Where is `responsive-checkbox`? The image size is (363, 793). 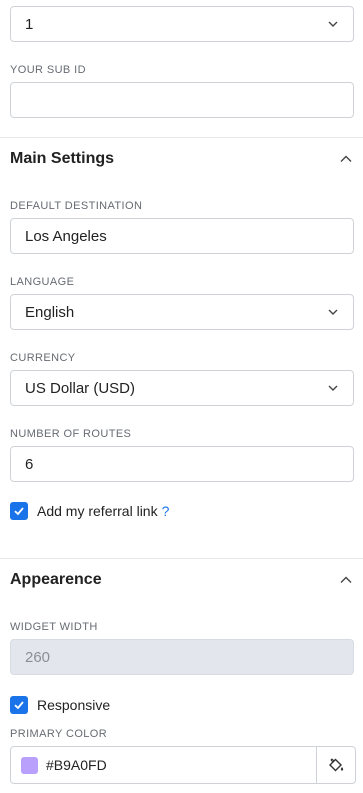 responsive-checkbox is located at coordinates (19, 705).